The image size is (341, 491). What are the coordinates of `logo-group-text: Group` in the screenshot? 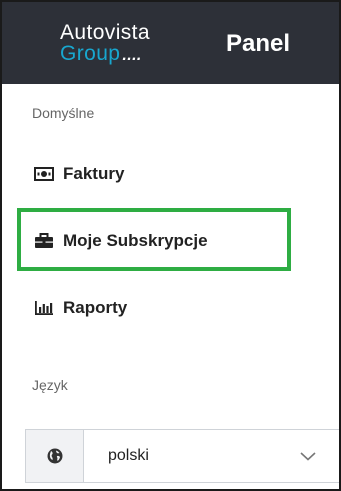 It's located at (90, 53).